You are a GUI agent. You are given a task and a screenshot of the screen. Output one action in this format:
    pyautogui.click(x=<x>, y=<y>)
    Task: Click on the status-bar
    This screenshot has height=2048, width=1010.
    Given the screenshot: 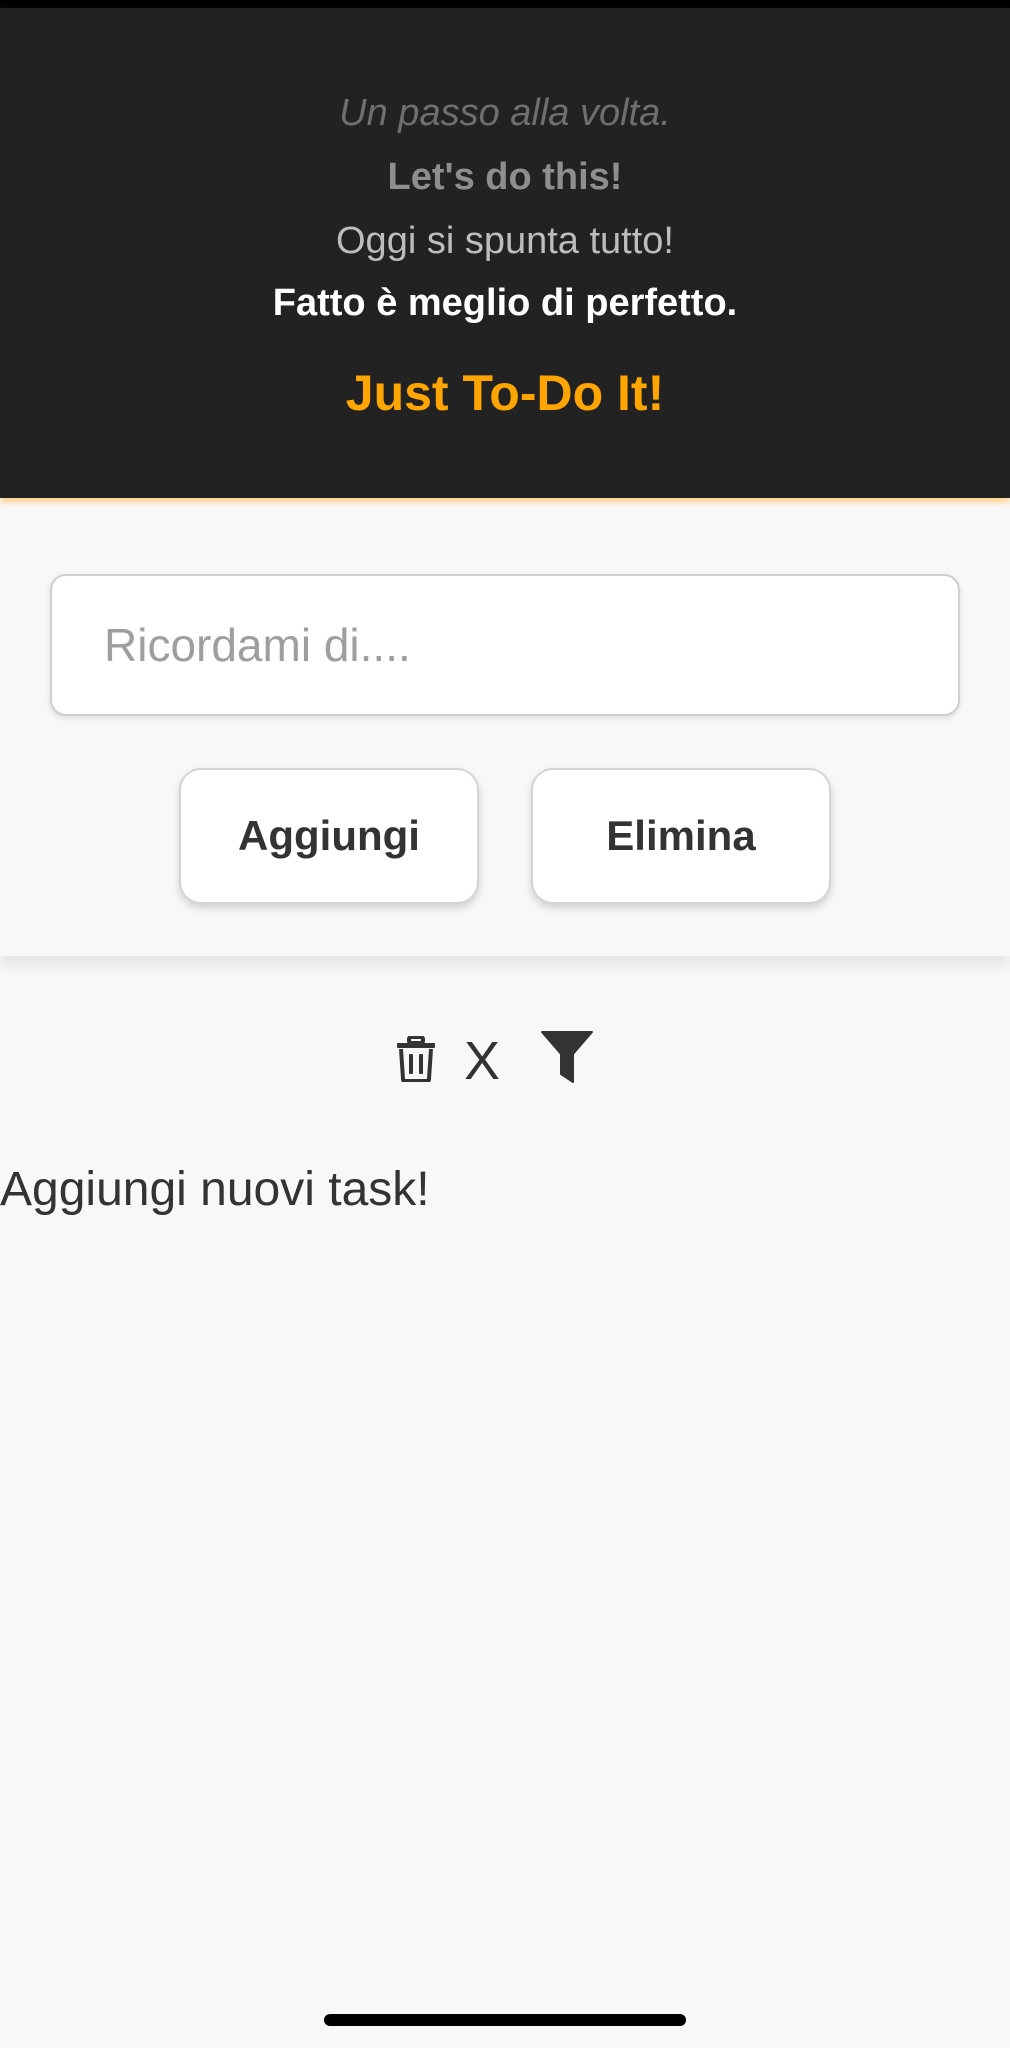 What is the action you would take?
    pyautogui.click(x=505, y=4)
    